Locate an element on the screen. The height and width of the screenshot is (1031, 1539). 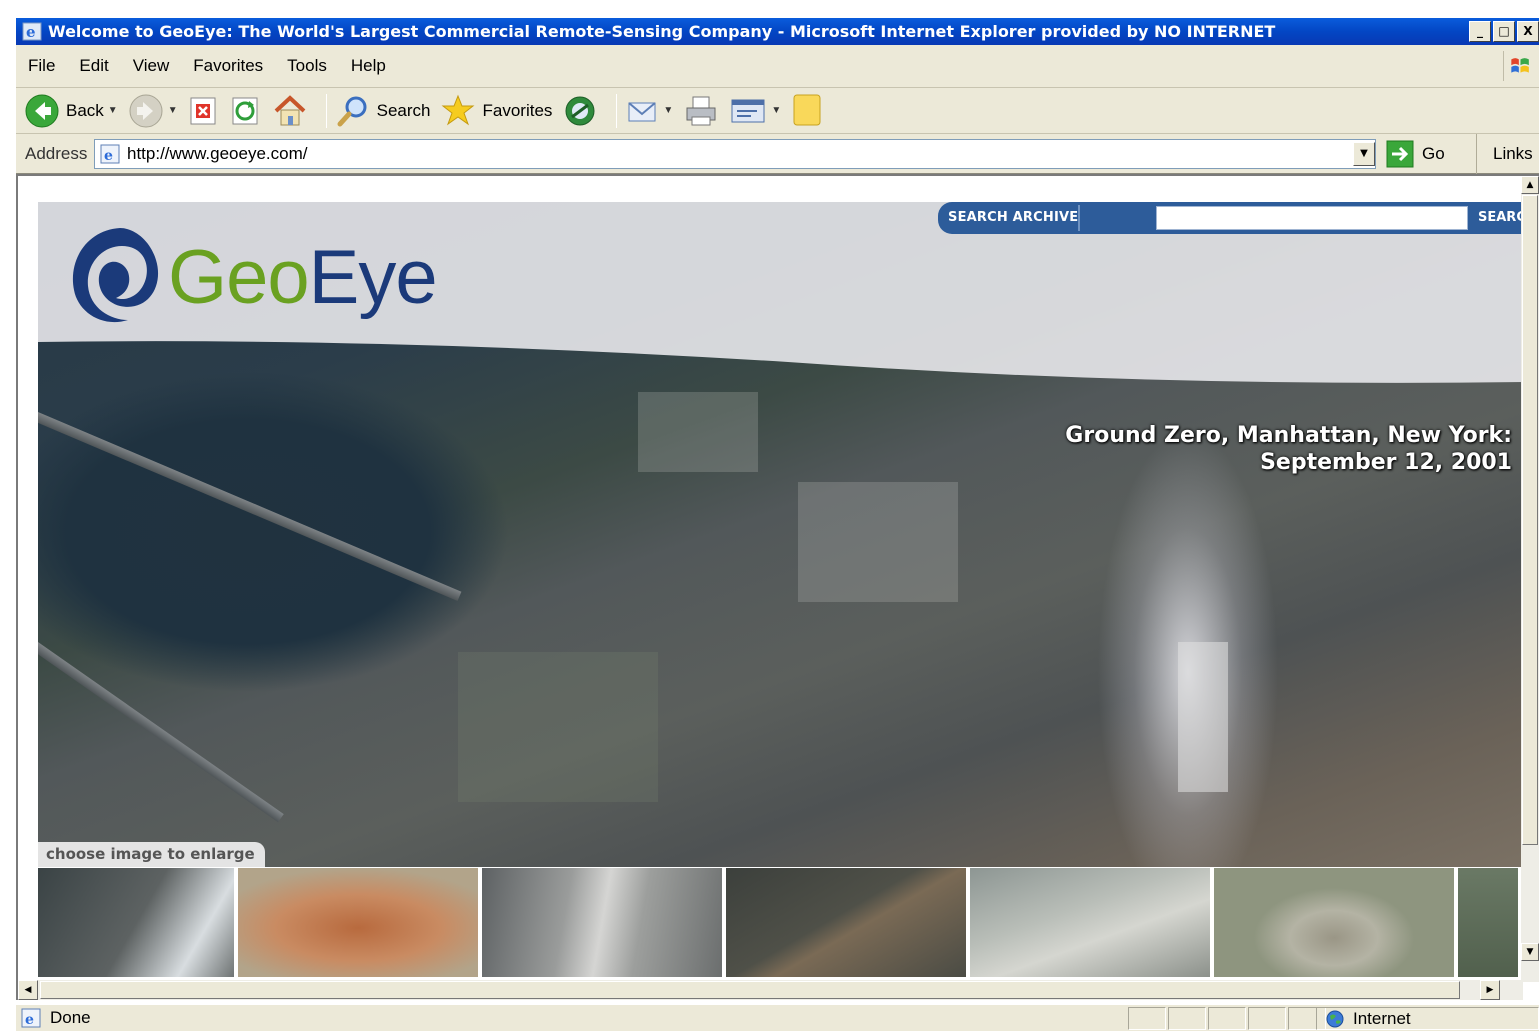
archive-search-button: SEARC is located at coordinates (1501, 218).